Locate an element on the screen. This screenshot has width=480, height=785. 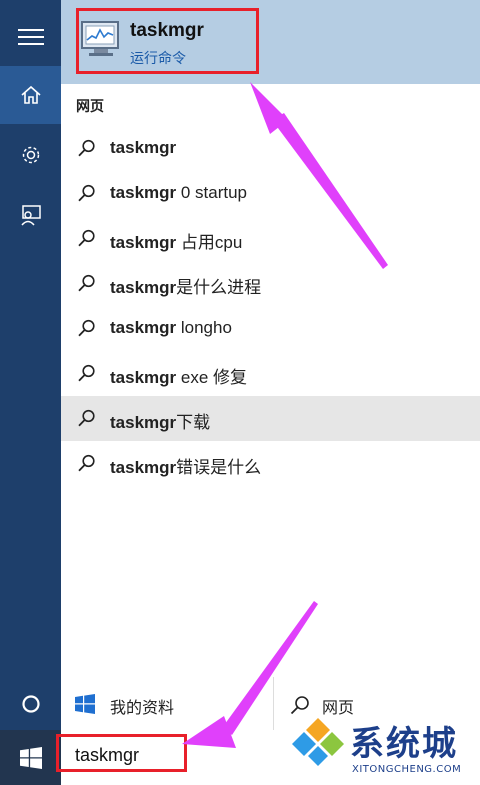
suggestion-text: taskmgr 占用cpu is located at coordinates (176, 240).